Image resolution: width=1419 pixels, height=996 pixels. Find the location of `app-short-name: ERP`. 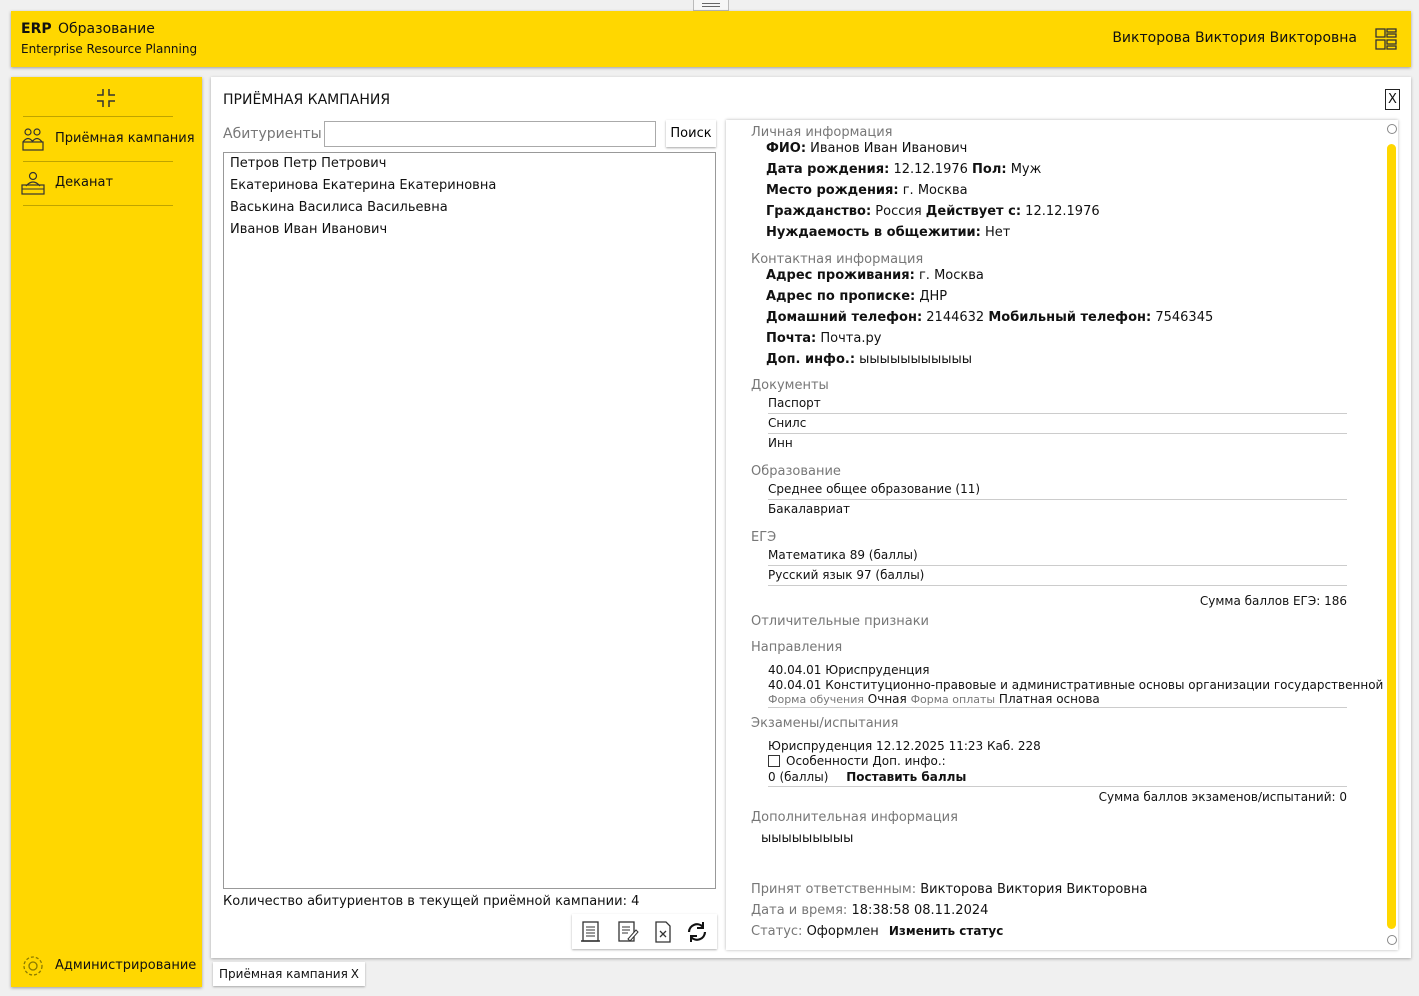

app-short-name: ERP is located at coordinates (36, 29).